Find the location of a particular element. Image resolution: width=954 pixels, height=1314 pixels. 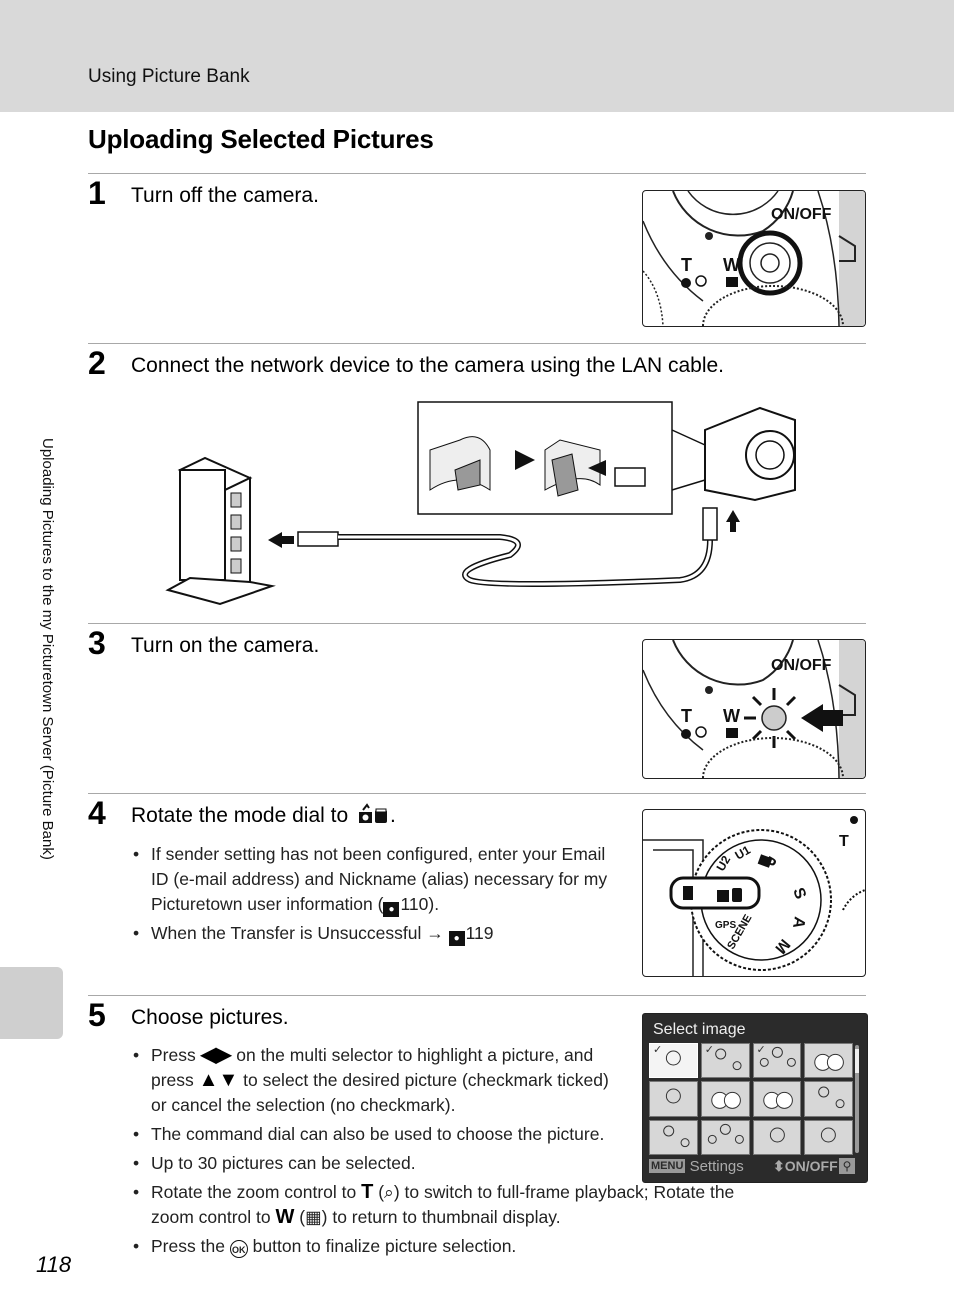

screen-footer: MENU Settings ⬍ON/OFF ⚲ is located at coordinates (755, 1168).